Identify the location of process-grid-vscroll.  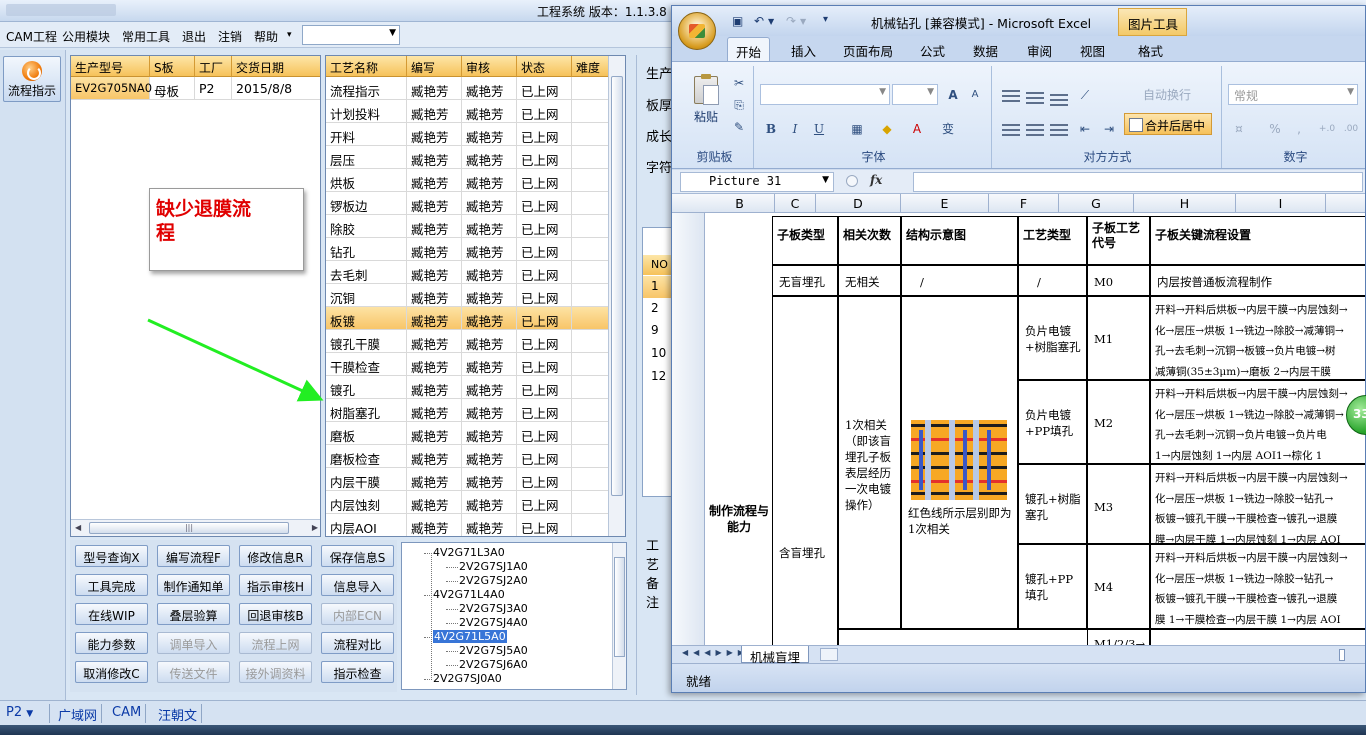
(616, 296).